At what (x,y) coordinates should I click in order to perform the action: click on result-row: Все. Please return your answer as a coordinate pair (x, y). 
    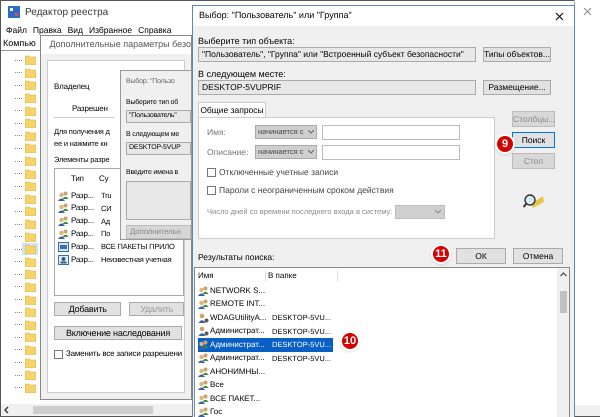
    Looking at the image, I should click on (265, 385).